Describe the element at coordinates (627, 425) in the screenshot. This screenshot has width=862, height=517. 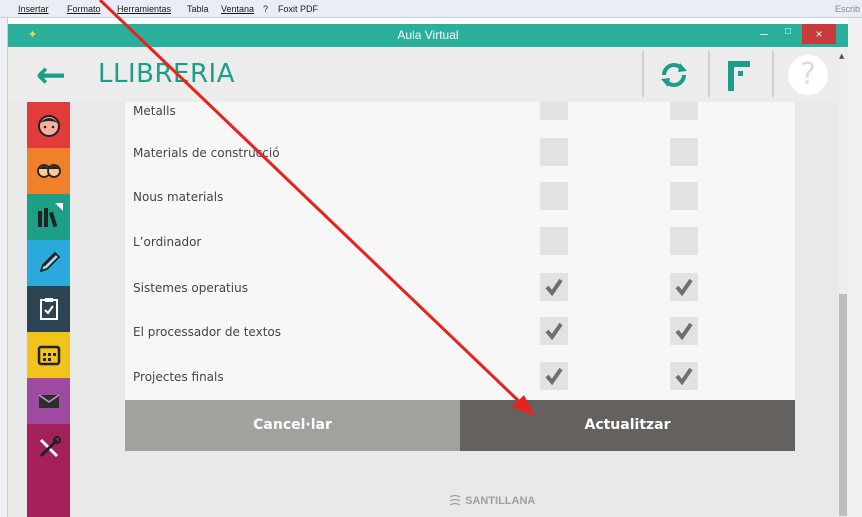
I see `update-button: Actualitzar` at that location.